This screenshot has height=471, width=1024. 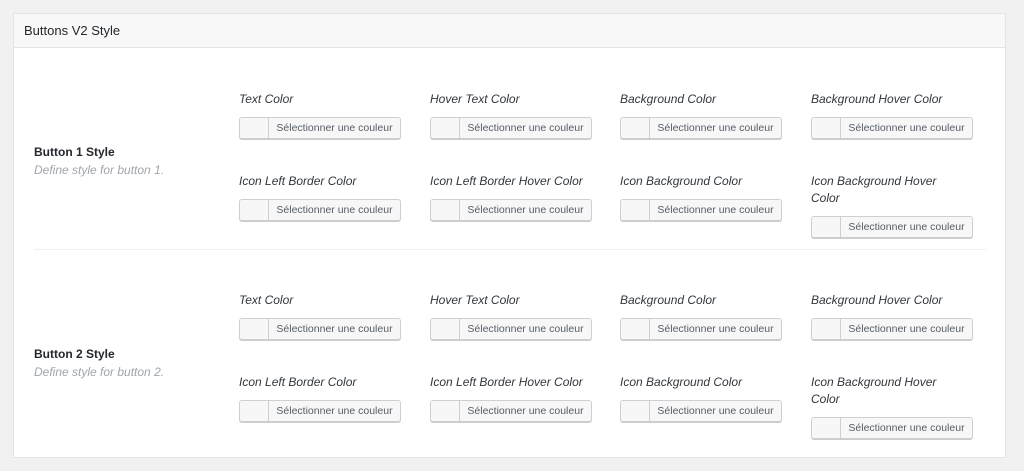 I want to click on section-description: Define style for button 2., so click(x=99, y=372).